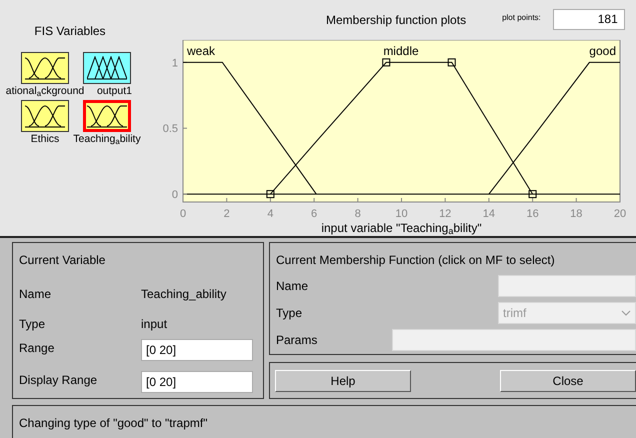  Describe the element at coordinates (170, 128) in the screenshot. I see `y-tick-label: 0.5` at that location.